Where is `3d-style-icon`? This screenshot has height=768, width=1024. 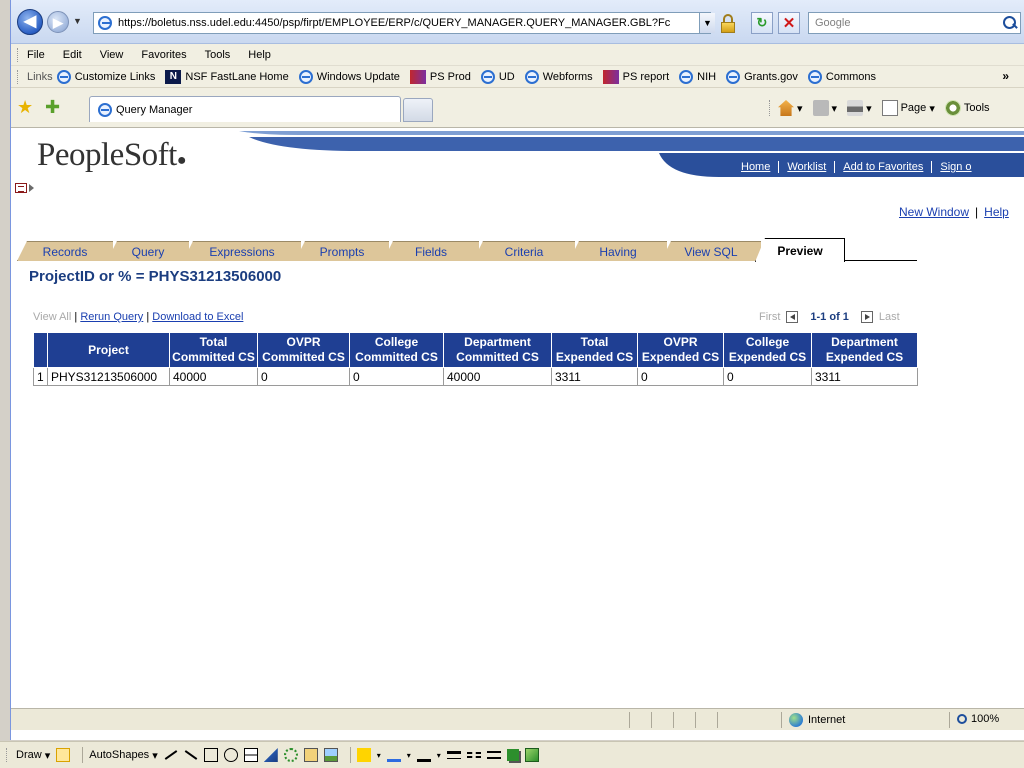 3d-style-icon is located at coordinates (531, 755).